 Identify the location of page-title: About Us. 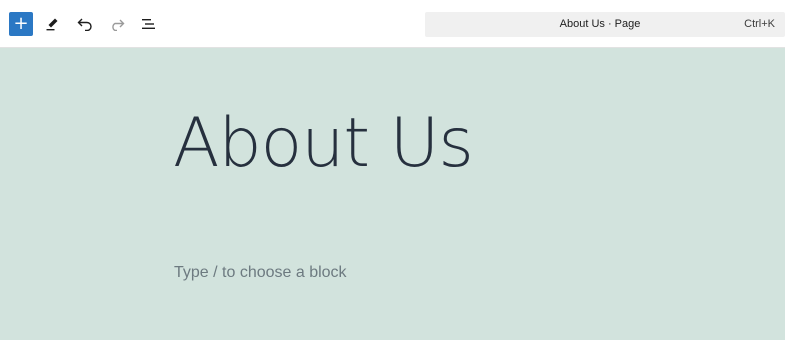
(323, 144).